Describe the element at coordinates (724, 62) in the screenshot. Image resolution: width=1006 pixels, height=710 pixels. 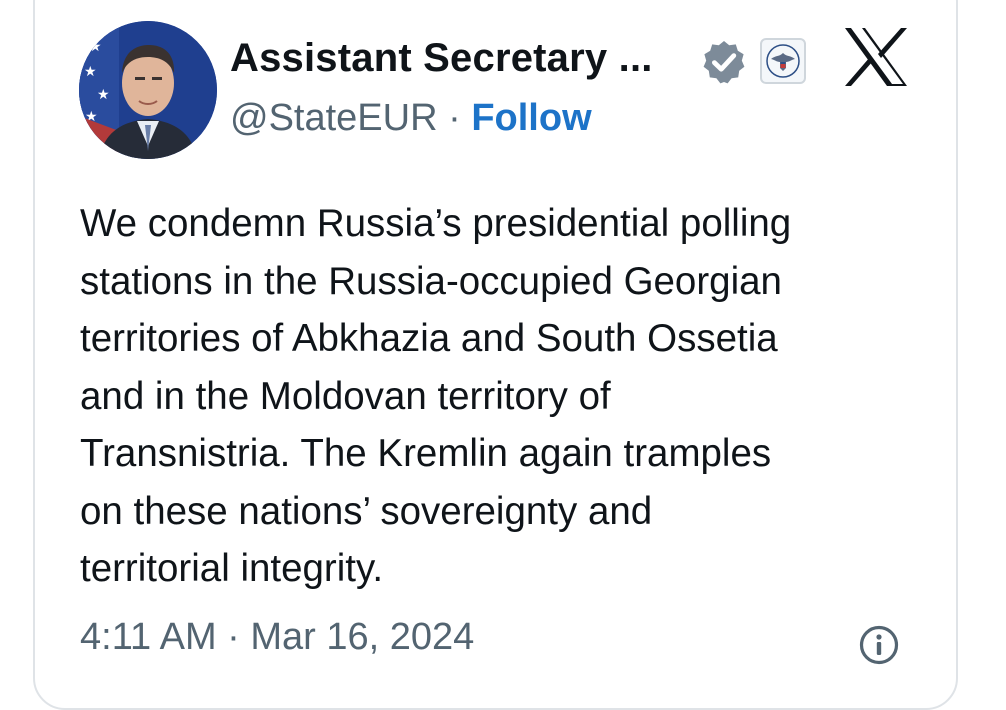
I see `verified-badge-icon` at that location.